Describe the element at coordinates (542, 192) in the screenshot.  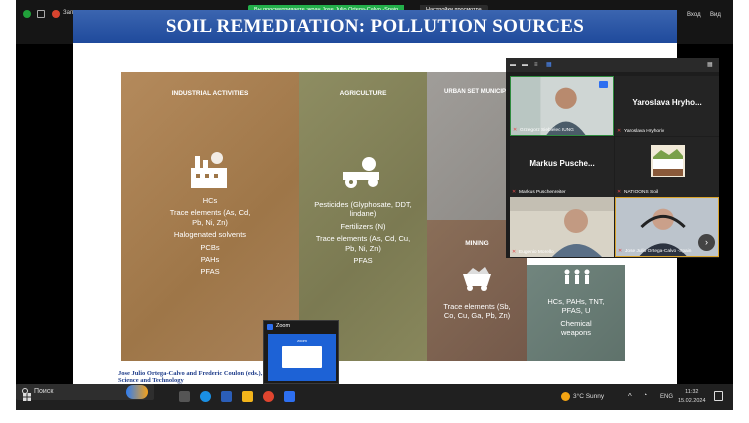
I see `participant-name: Markus Puschenreiter` at that location.